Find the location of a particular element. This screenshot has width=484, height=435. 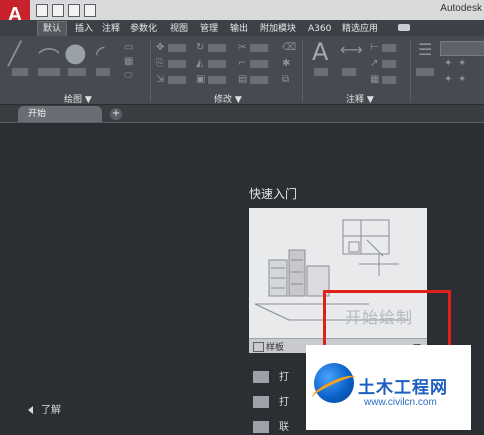

open-files-action: 打 is located at coordinates (271, 375).